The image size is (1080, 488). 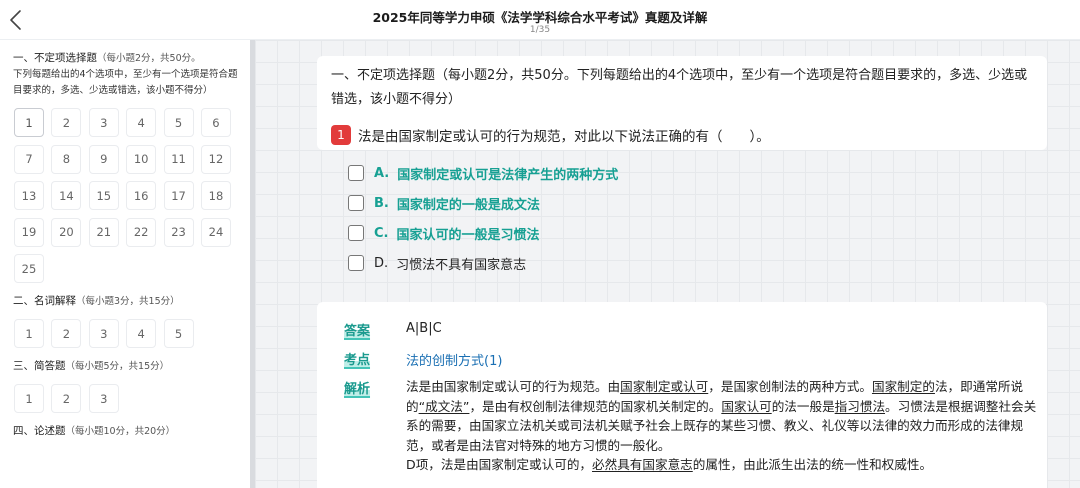 I want to click on question-grid: 1 2 3, so click(x=132, y=398).